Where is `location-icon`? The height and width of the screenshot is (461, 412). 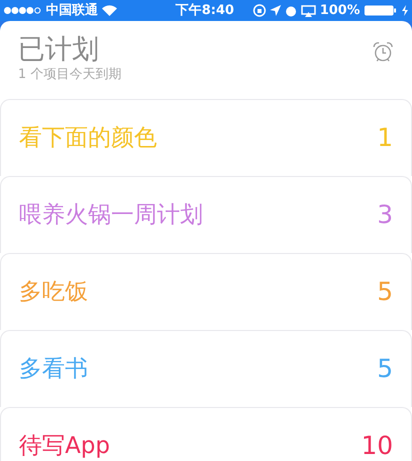 location-icon is located at coordinates (275, 10).